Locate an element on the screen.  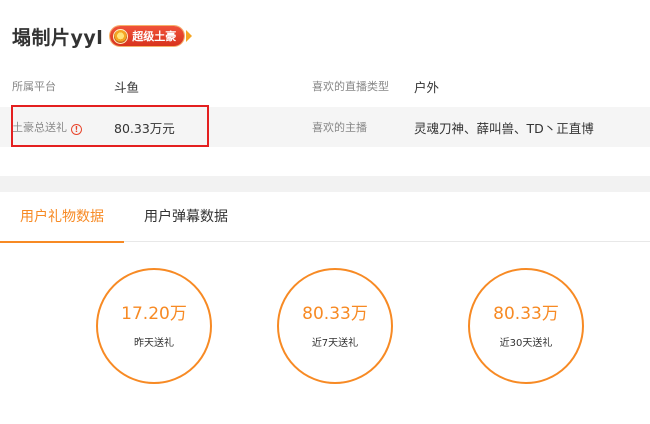
tab-danmaku-data: 用户弹幕数据 is located at coordinates (186, 217).